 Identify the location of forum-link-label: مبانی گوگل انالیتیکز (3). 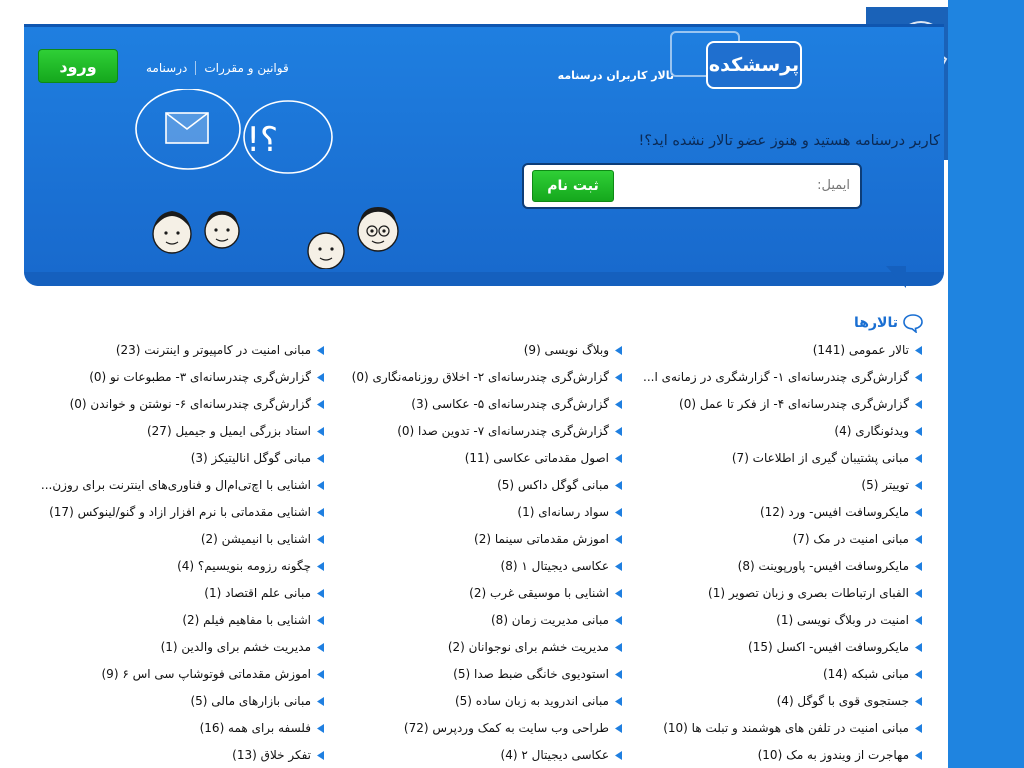
(251, 458).